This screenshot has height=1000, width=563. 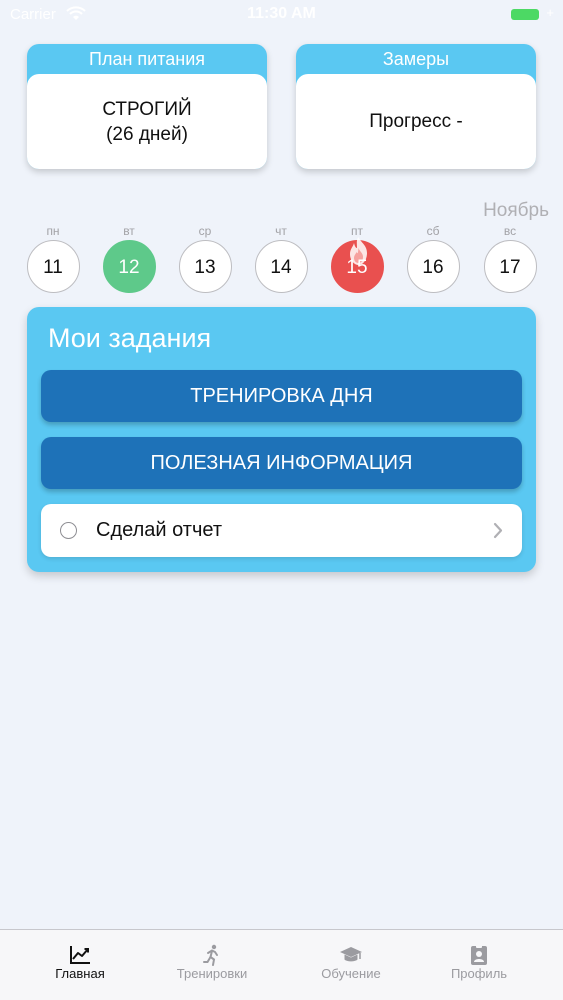 I want to click on chart-line-icon, so click(x=80, y=955).